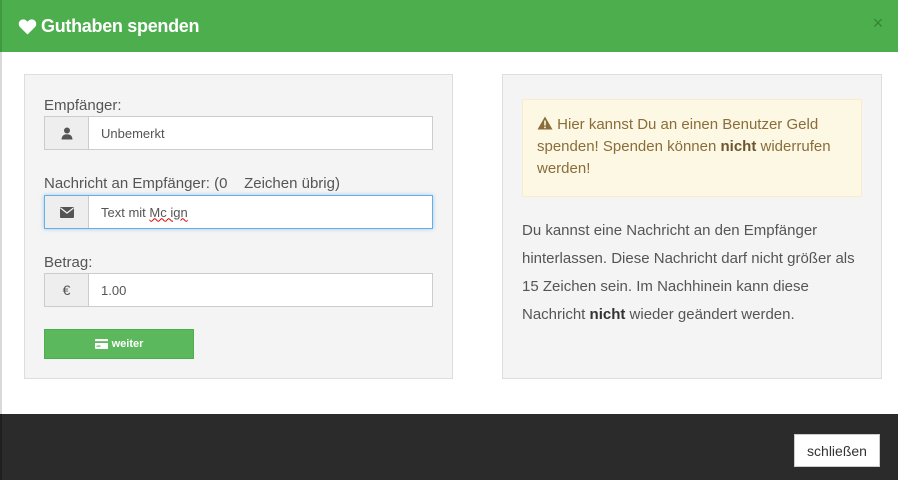 The image size is (898, 480). I want to click on message-input-group: Text mit Mc ign, so click(238, 212).